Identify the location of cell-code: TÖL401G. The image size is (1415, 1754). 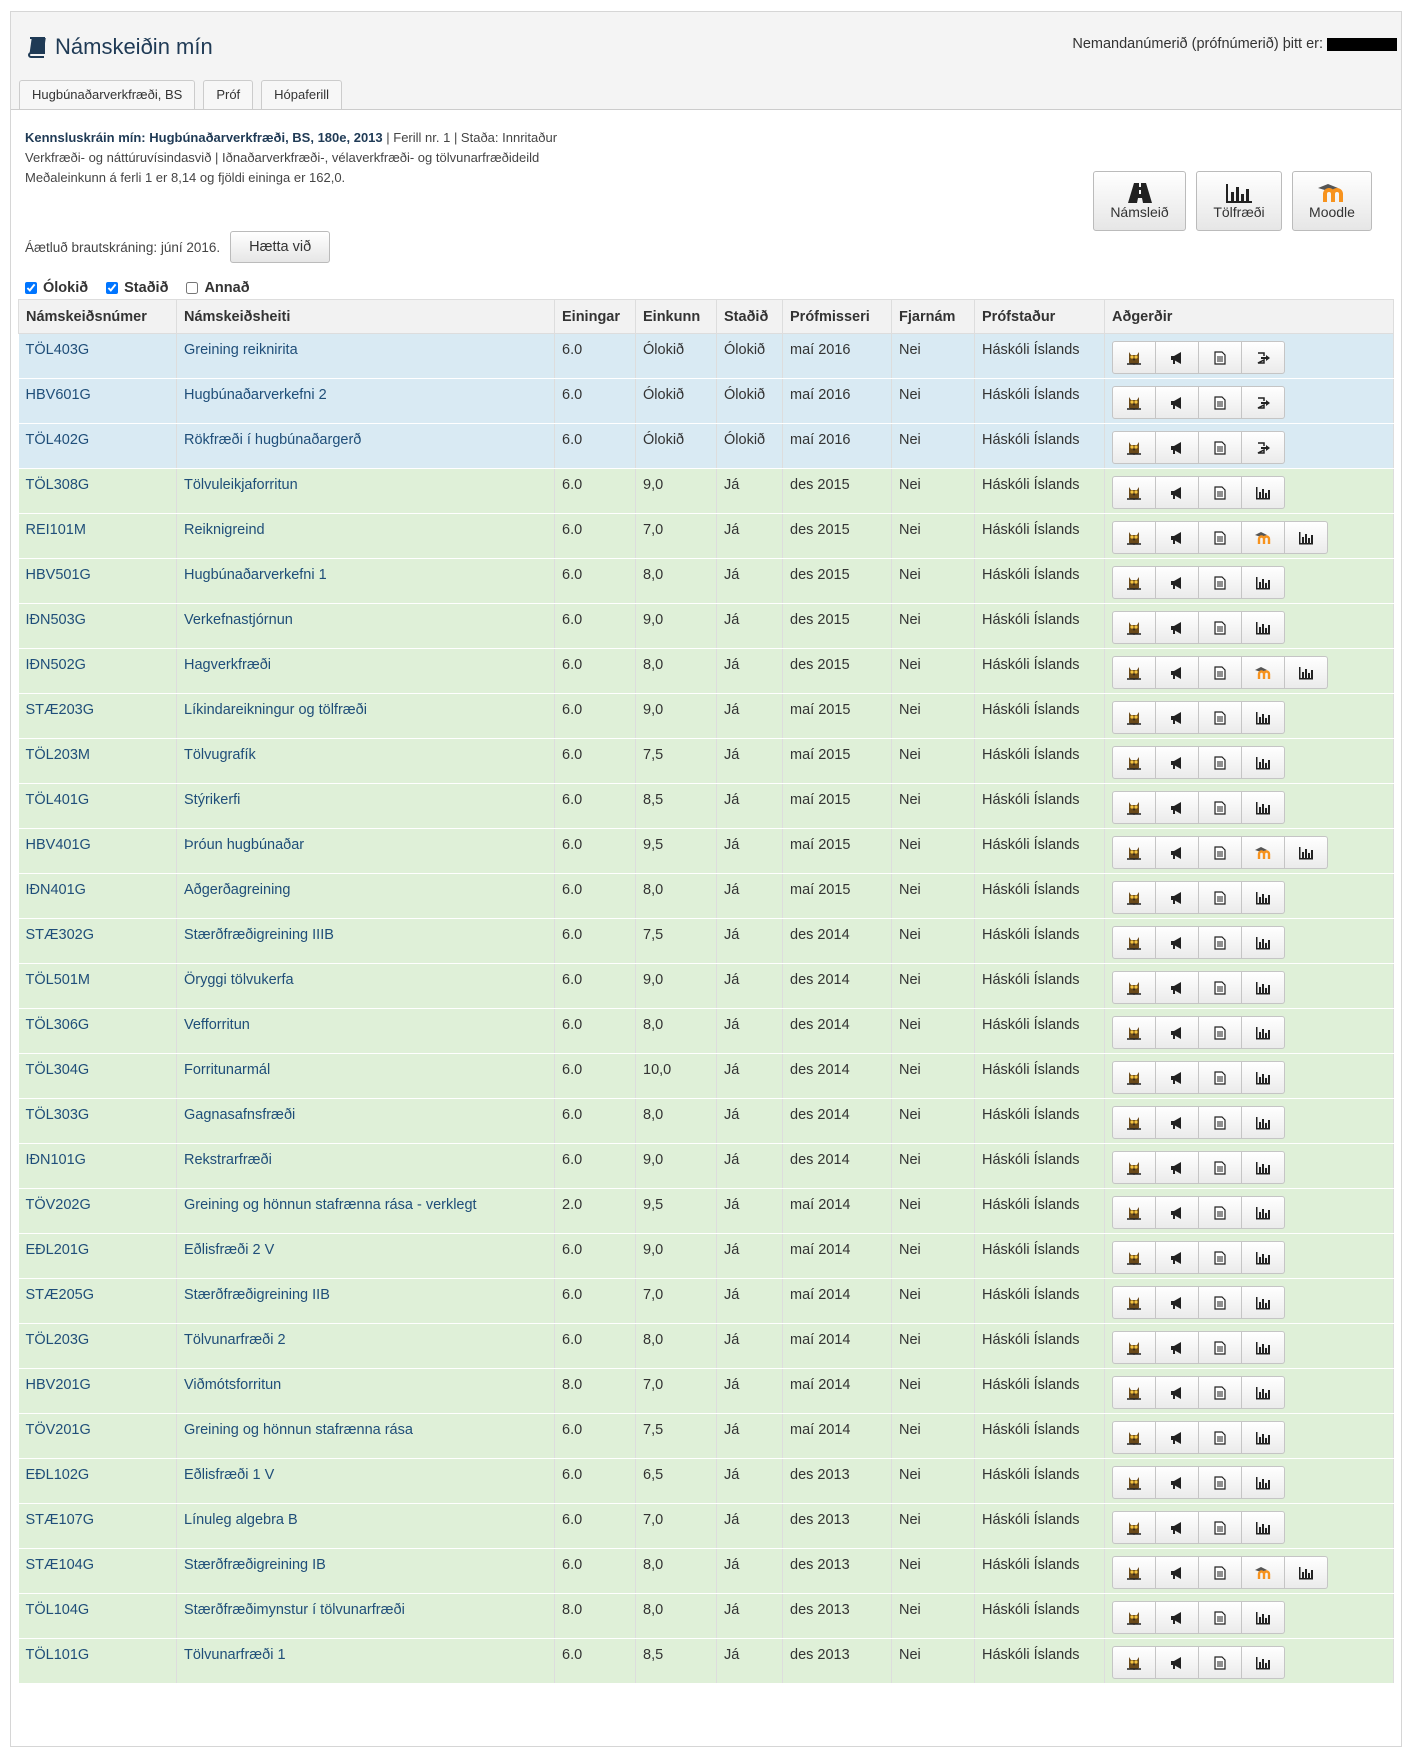
(97, 806).